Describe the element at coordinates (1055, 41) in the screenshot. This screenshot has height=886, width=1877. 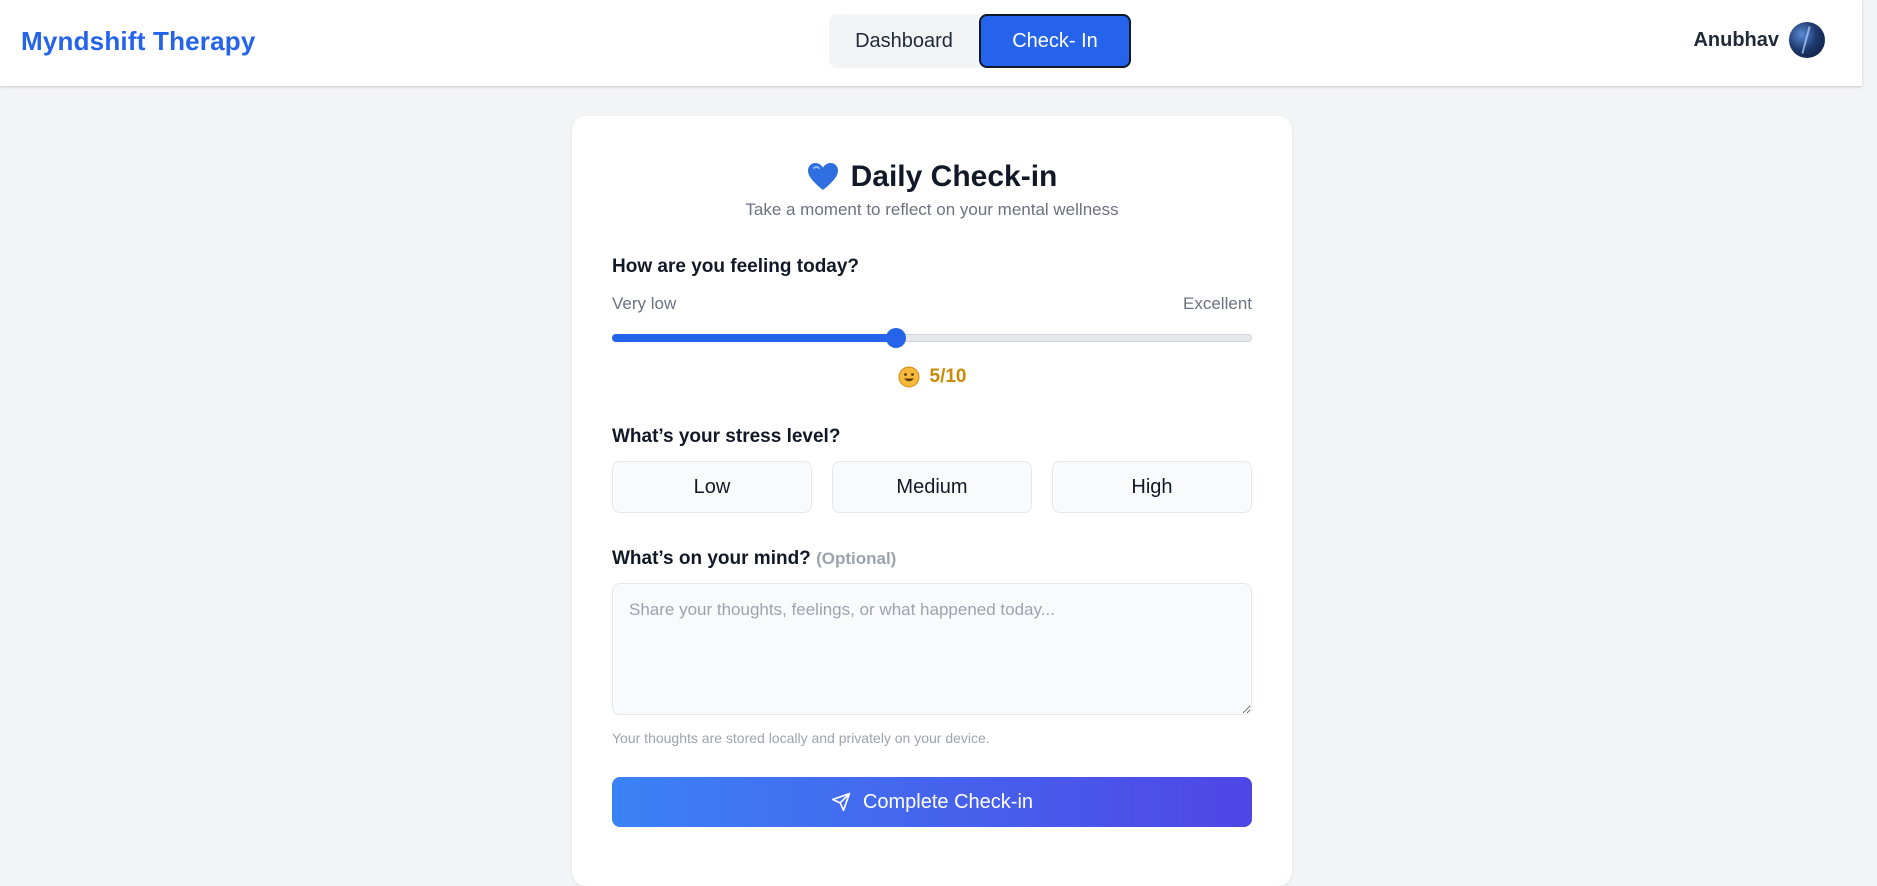
I see `tab-check-in: Check- In` at that location.